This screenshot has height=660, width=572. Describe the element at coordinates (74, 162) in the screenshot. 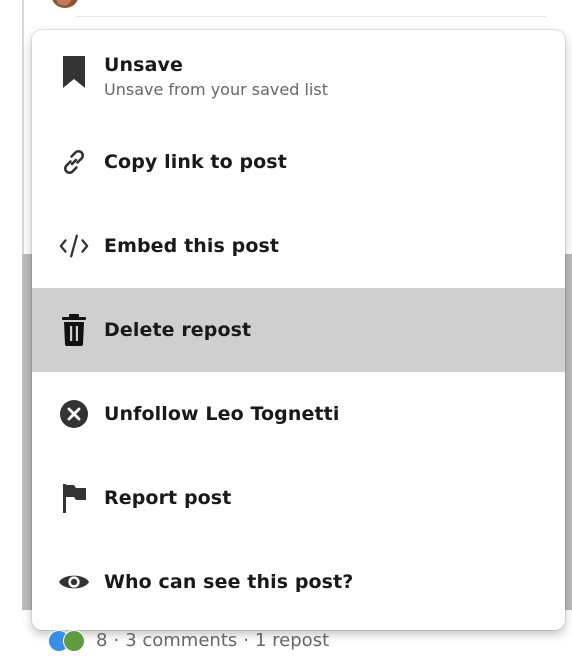

I see `link-icon` at that location.